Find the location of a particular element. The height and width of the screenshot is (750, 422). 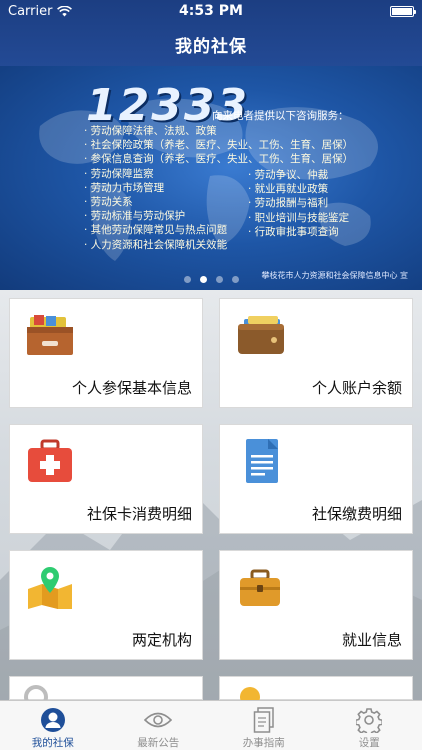

service-item: · 行政审批事项查询 is located at coordinates (293, 231).